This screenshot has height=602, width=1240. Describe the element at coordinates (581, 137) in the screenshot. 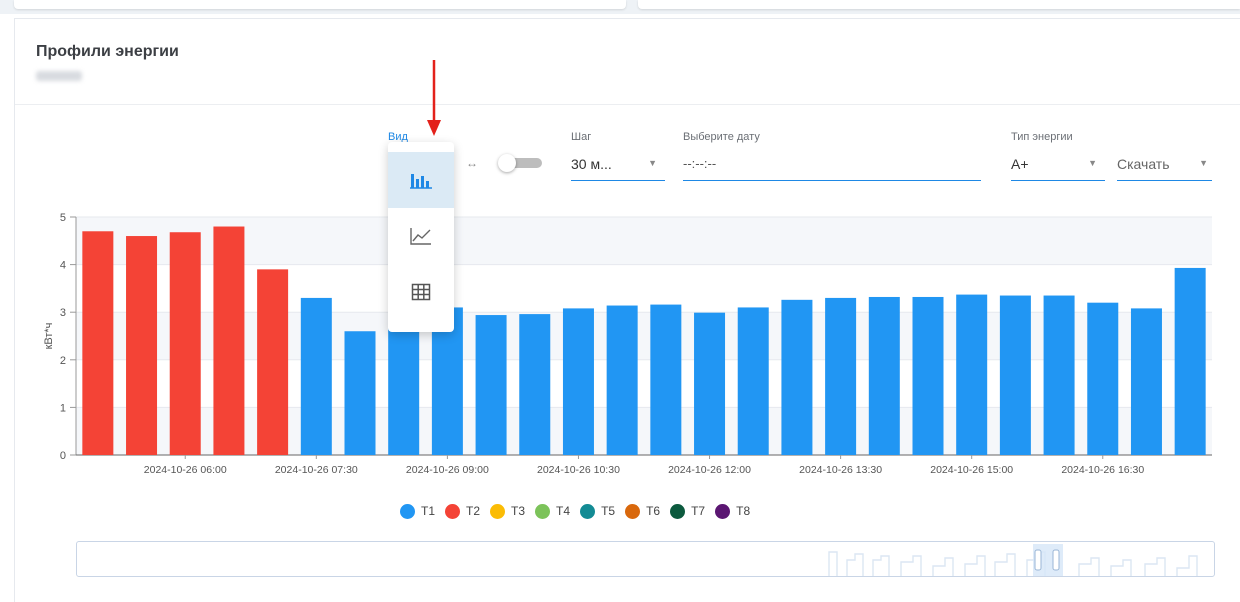

I see `step-label: Шаг` at that location.